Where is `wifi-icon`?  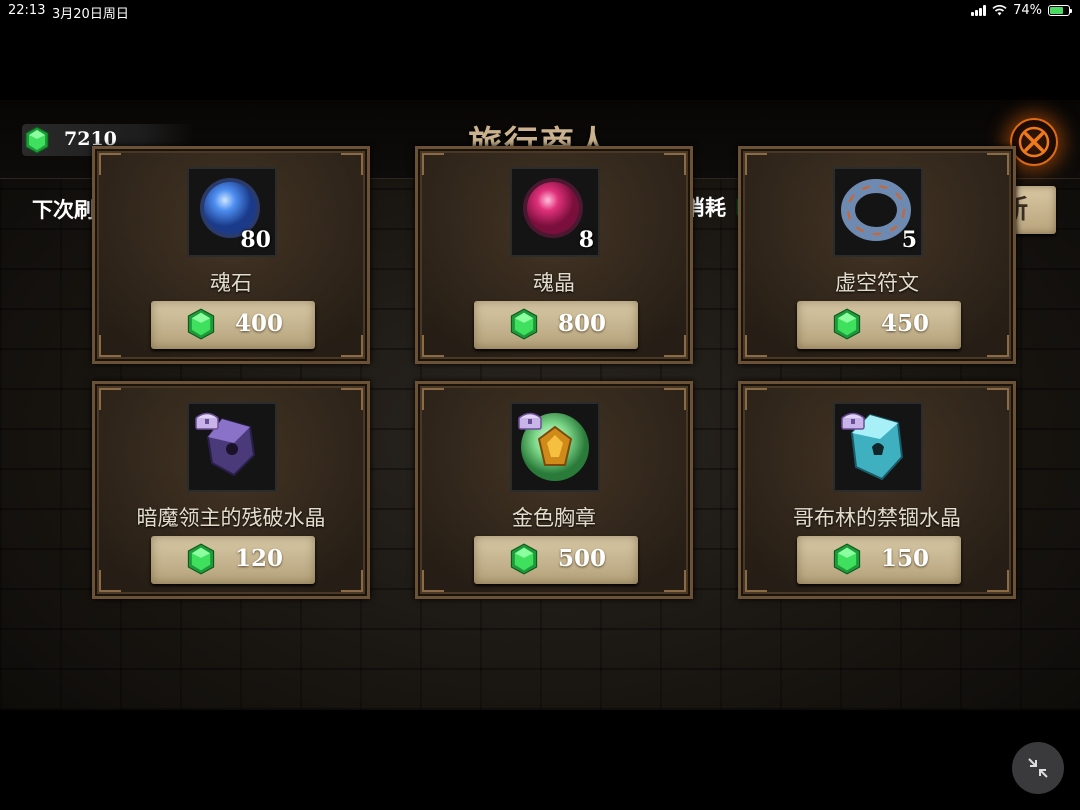 wifi-icon is located at coordinates (999, 10).